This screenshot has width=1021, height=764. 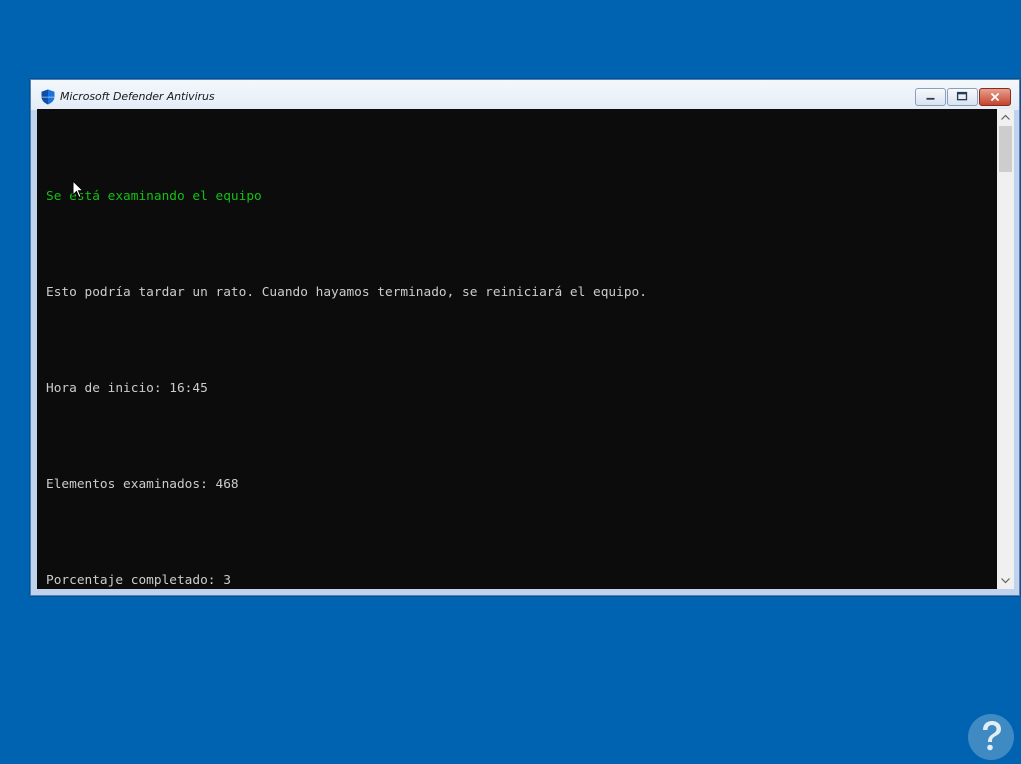 I want to click on items-scanned: Elementos examinados: 468, so click(x=142, y=484).